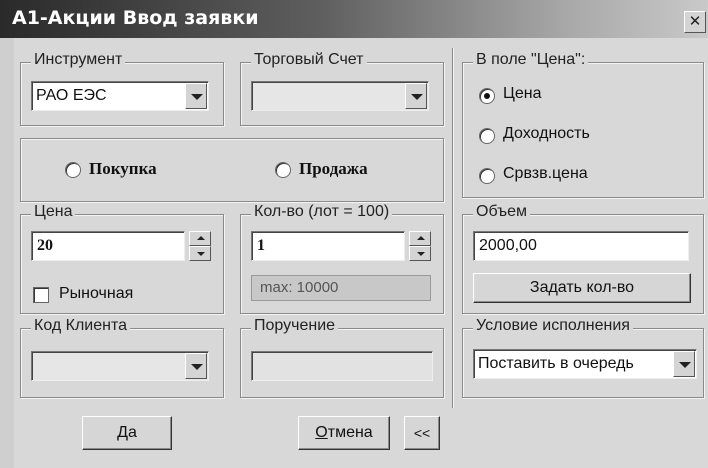 The width and height of the screenshot is (708, 468). I want to click on price-stepper, so click(200, 246).